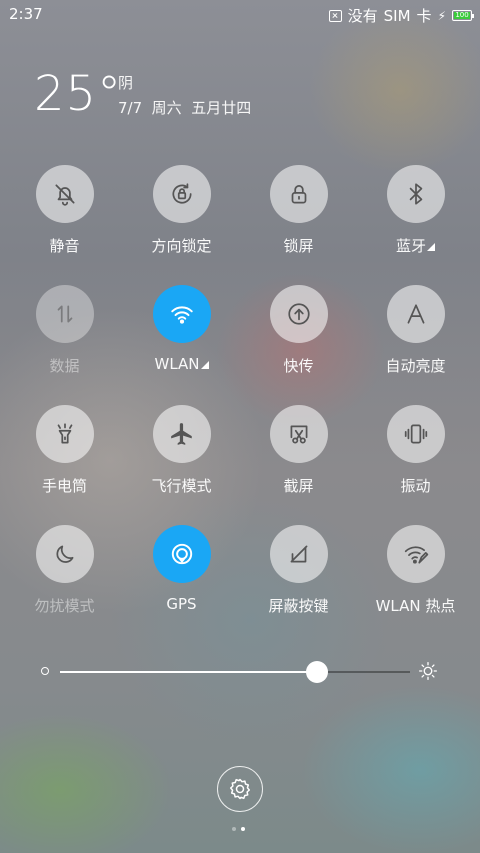 Image resolution: width=480 pixels, height=853 pixels. I want to click on toggle-mobile-data: 数据, so click(64, 345).